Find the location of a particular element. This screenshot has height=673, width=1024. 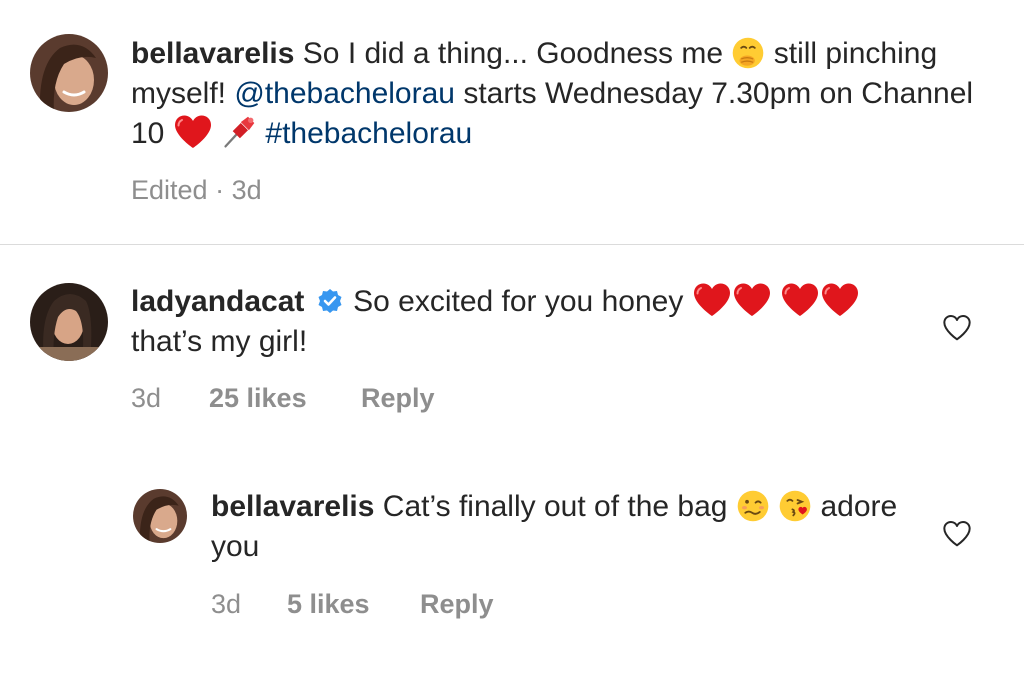

caption-time: 3d is located at coordinates (246, 190).